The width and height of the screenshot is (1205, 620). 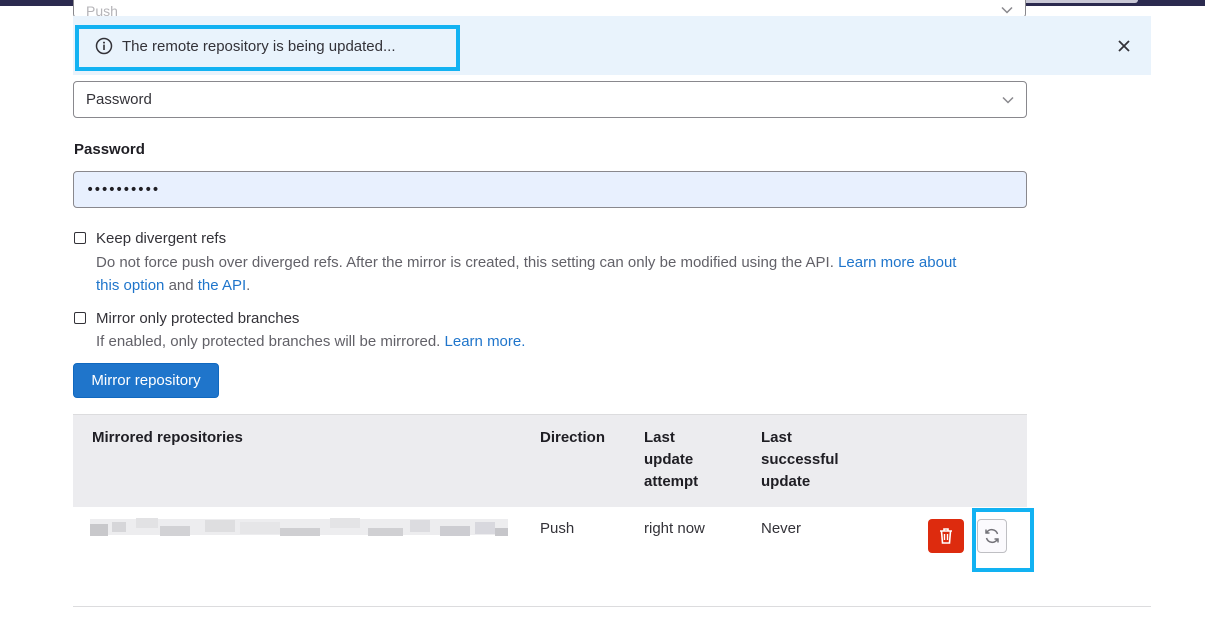 What do you see at coordinates (674, 528) in the screenshot?
I see `row-last-attempt: right now` at bounding box center [674, 528].